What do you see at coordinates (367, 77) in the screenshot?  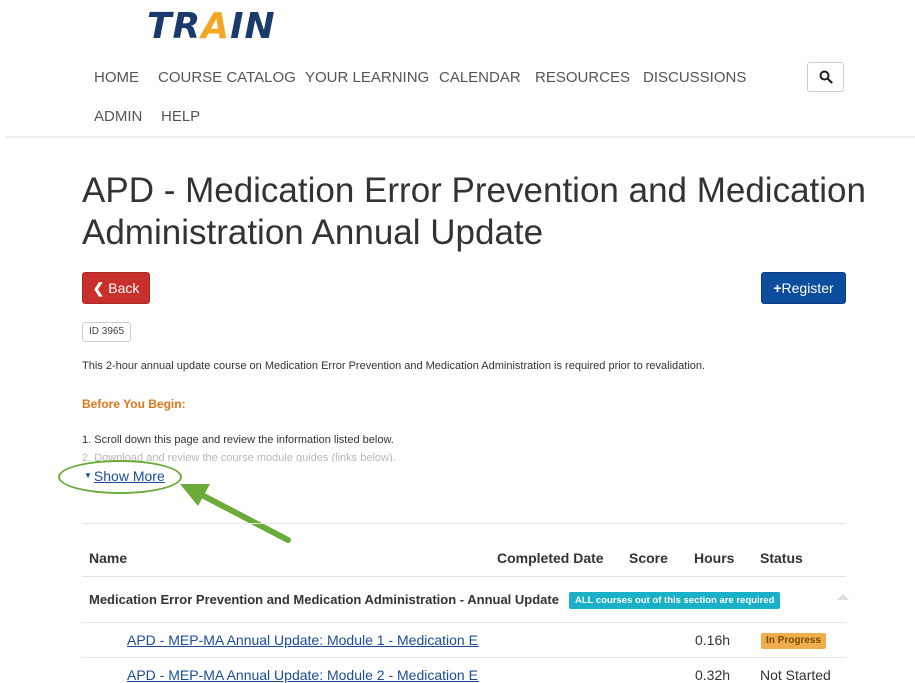 I see `nav-your-learning: YOUR LEARNING` at bounding box center [367, 77].